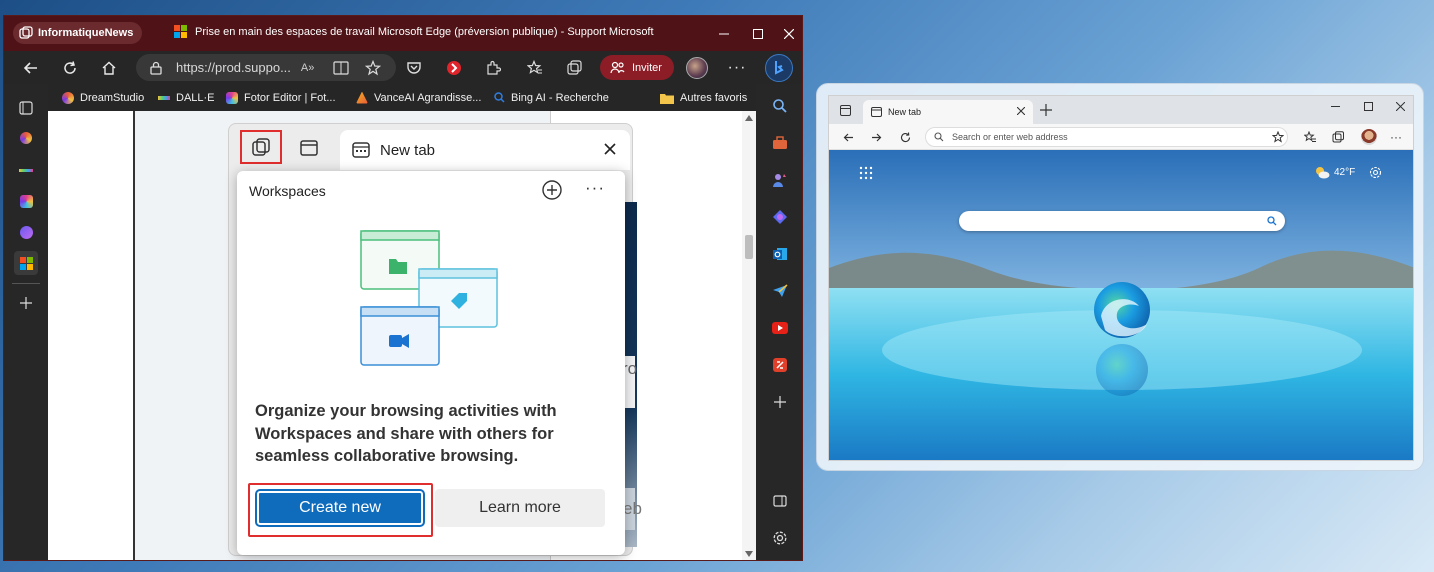 This screenshot has height=572, width=1434. Describe the element at coordinates (485, 150) in the screenshot. I see `popup-new-tab: New tab` at that location.